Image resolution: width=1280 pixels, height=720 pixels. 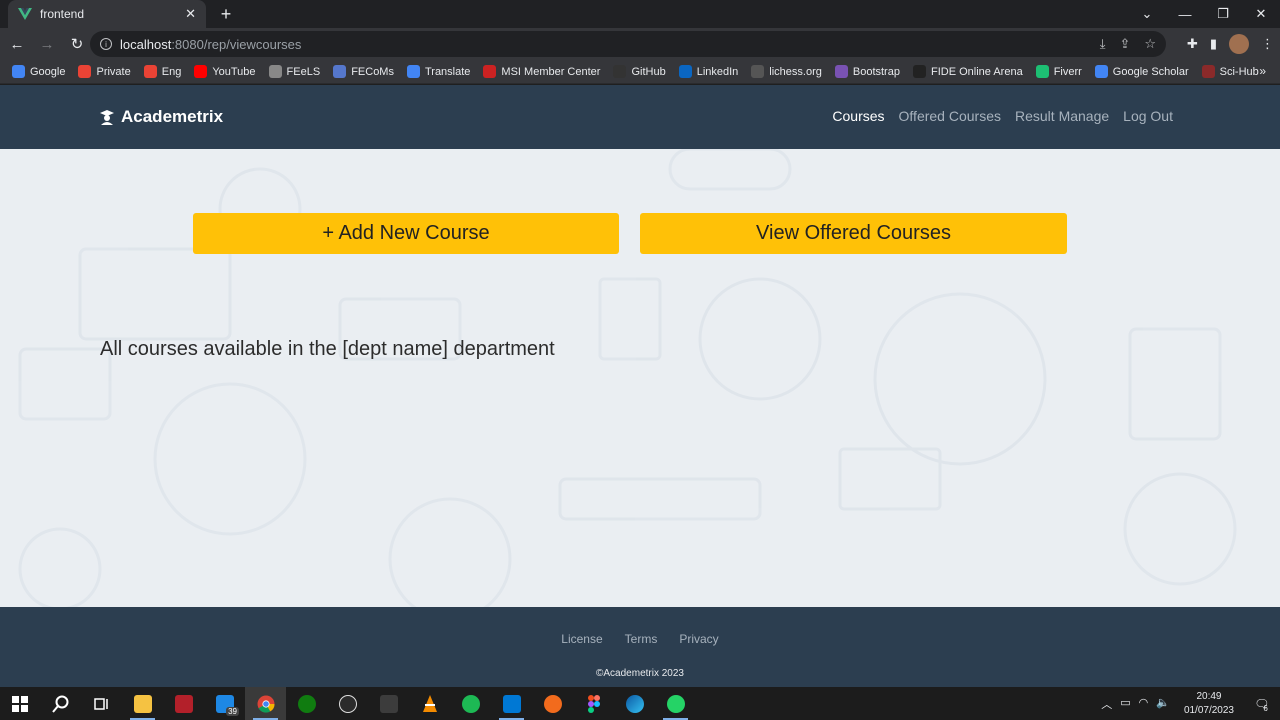 I want to click on bookmark-item: MSI Member Center, so click(x=541, y=71).